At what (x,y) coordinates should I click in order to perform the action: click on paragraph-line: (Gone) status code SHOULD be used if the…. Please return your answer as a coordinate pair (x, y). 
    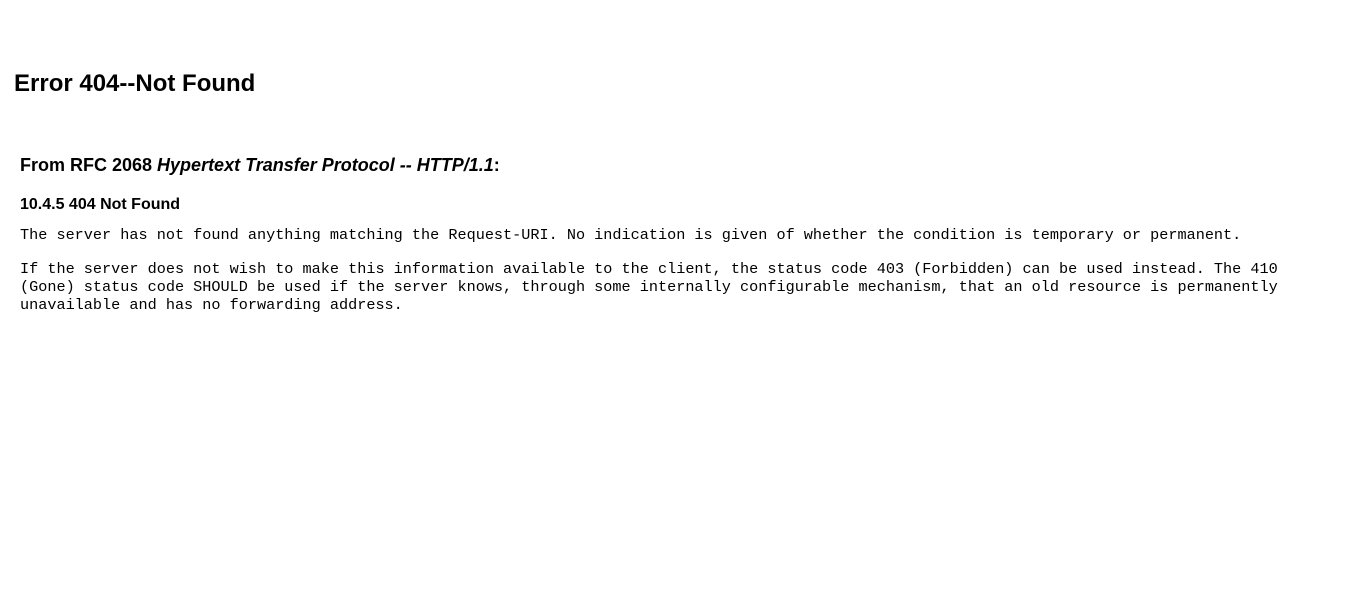
    Looking at the image, I should click on (649, 287).